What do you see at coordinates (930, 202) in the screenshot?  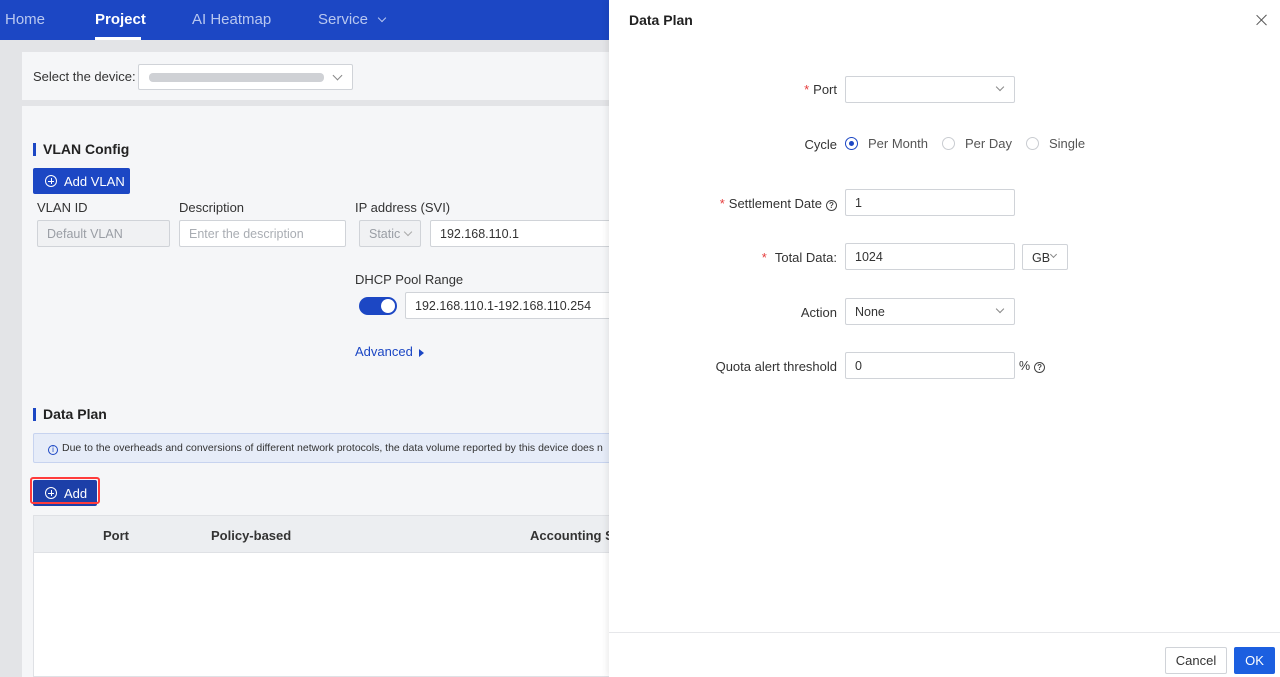 I see `settlement-date-input: 1` at bounding box center [930, 202].